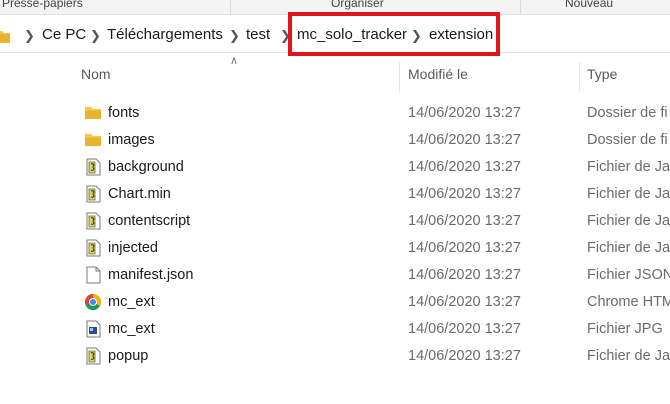  What do you see at coordinates (335, 140) in the screenshot?
I see `file-row: images 14/06/2020 13:27 Dossier de fi` at bounding box center [335, 140].